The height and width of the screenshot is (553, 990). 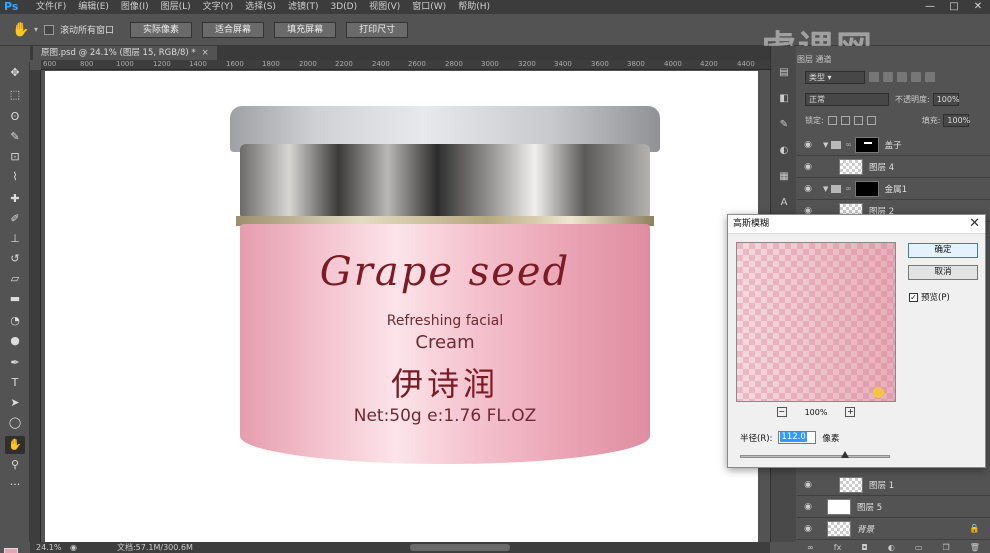 I want to click on maximize-button: □, so click(x=954, y=7).